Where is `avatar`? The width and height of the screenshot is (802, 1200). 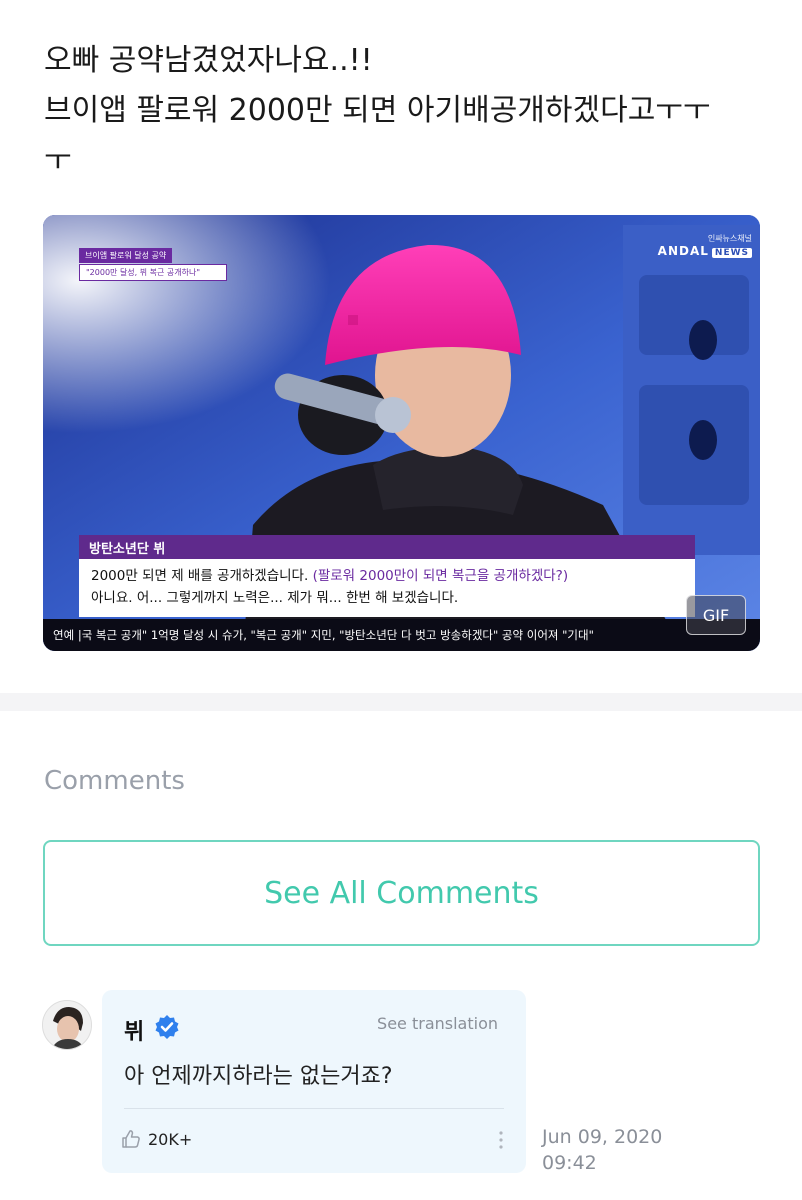
avatar is located at coordinates (67, 1025).